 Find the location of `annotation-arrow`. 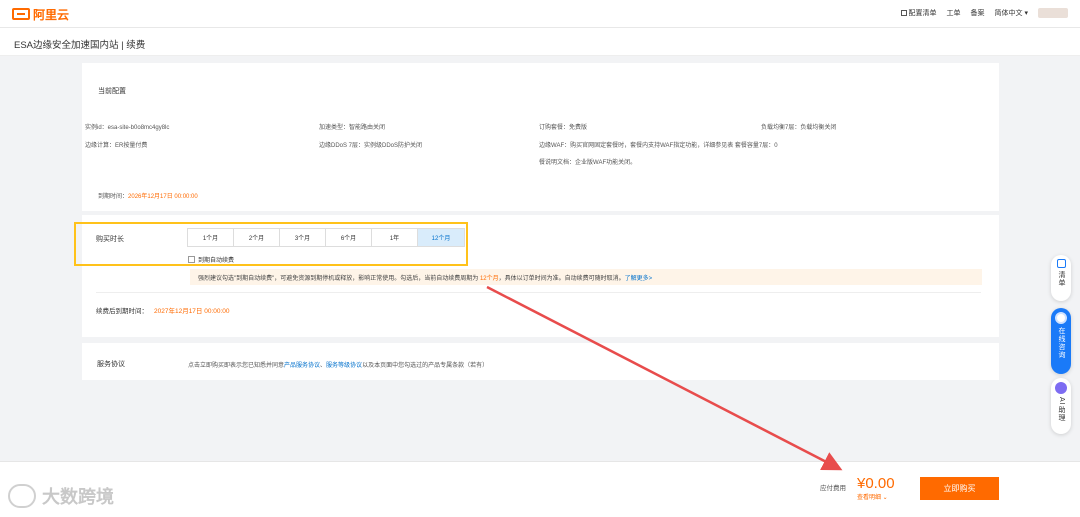

annotation-arrow is located at coordinates (664, 378).